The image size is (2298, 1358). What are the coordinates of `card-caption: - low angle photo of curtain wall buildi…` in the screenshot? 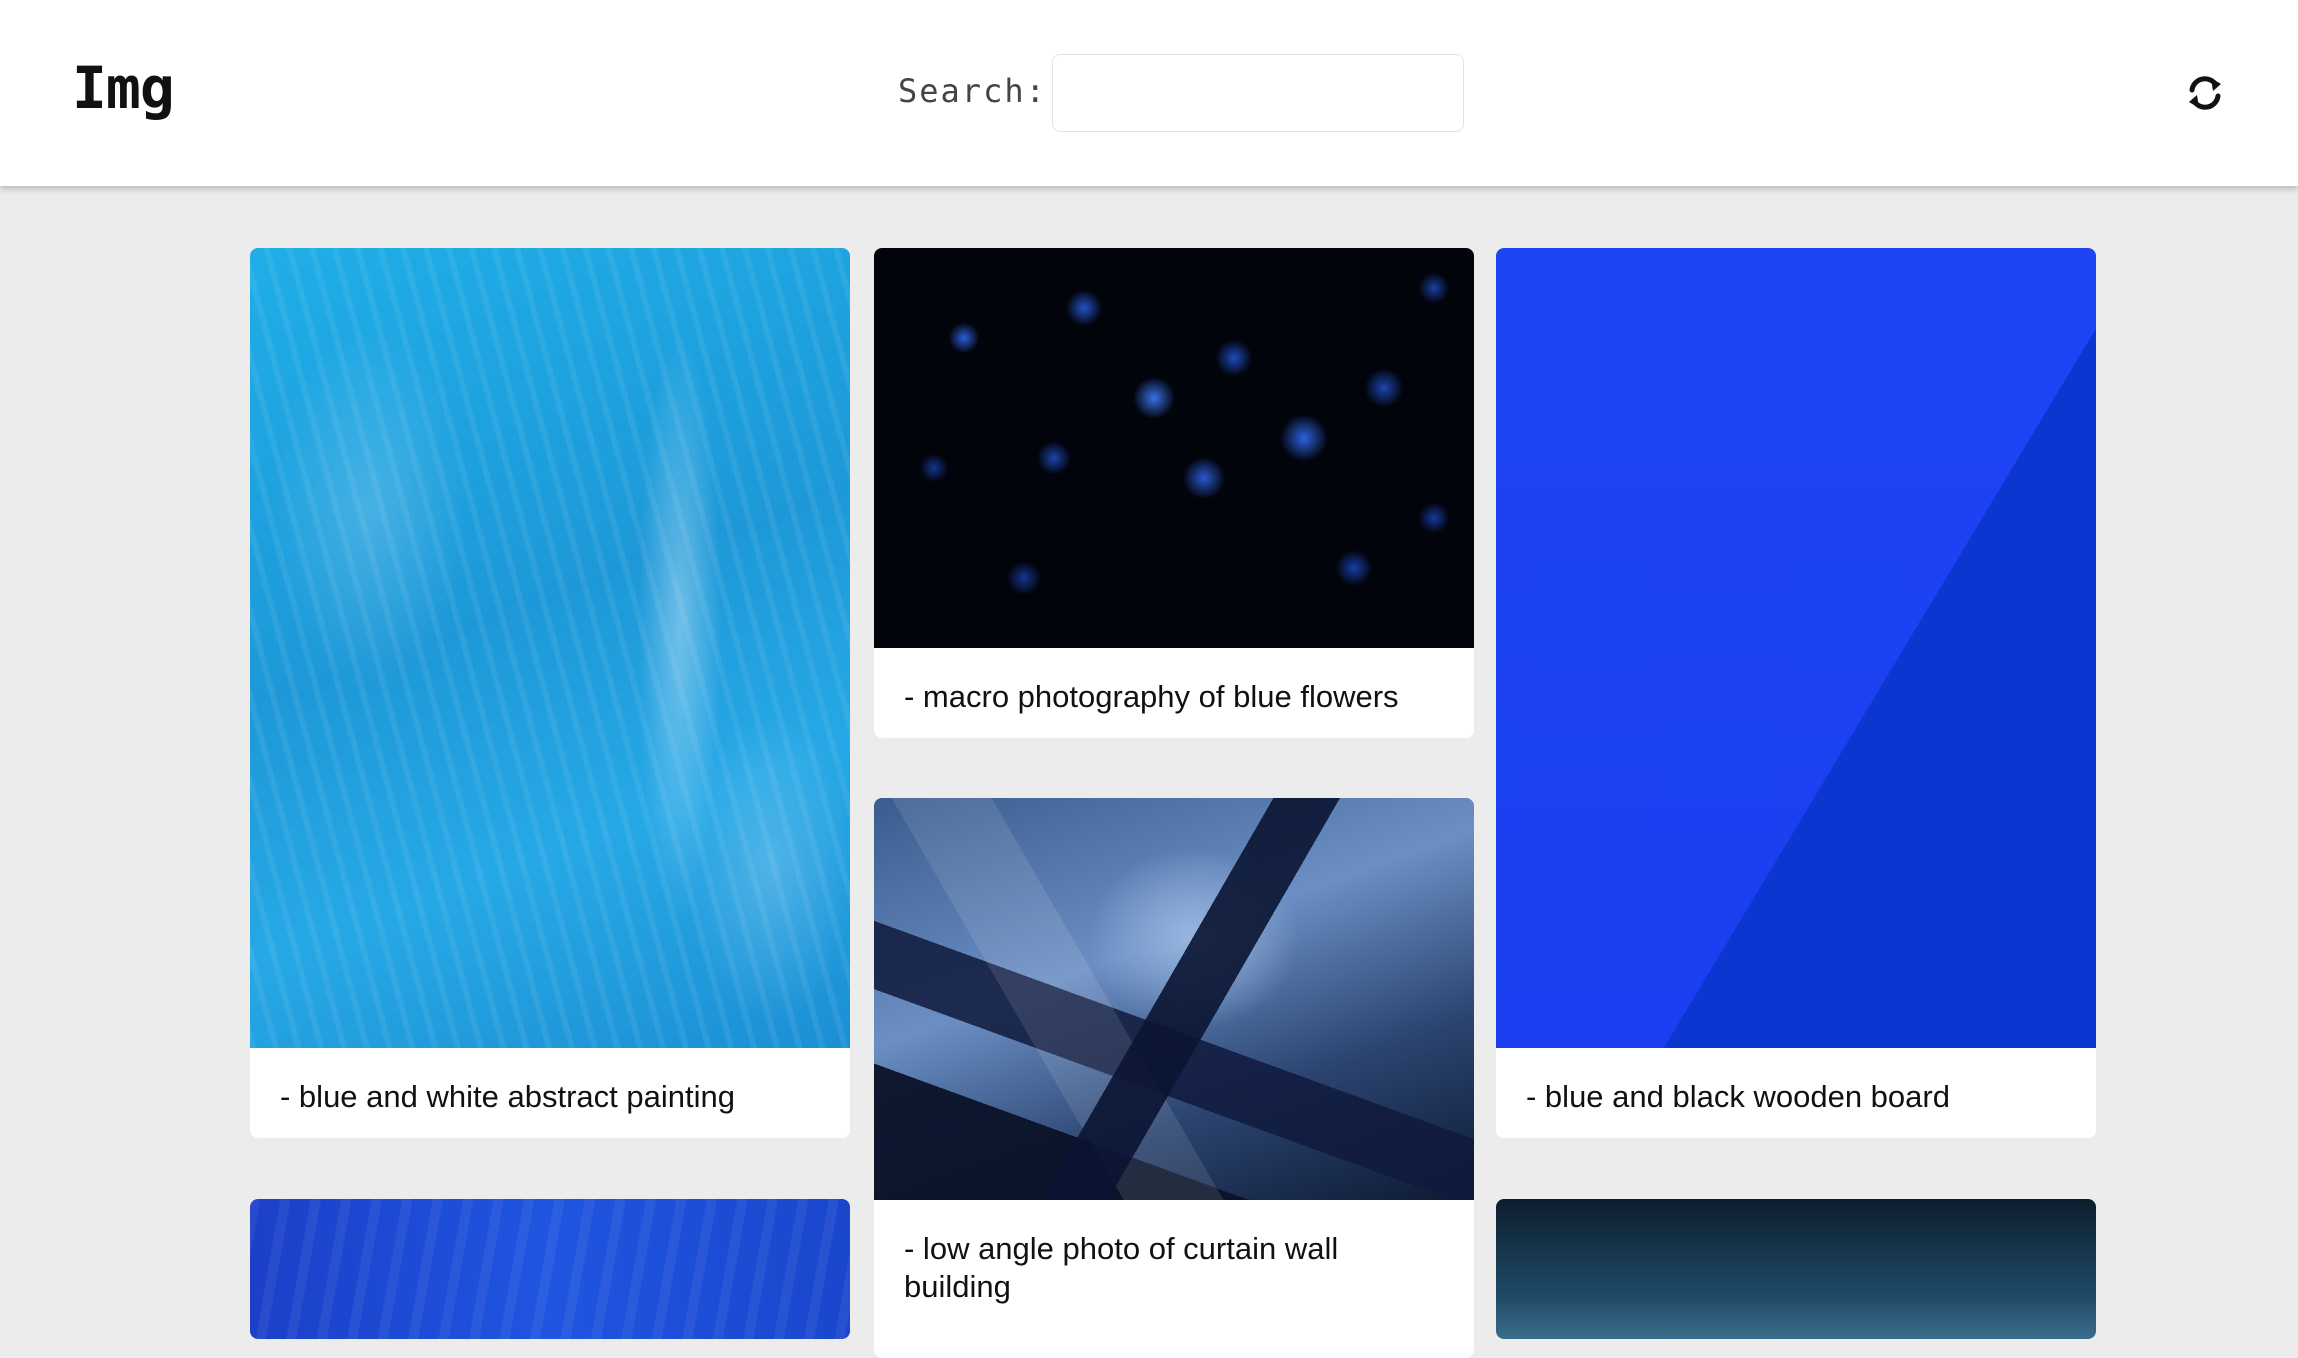 It's located at (1121, 1267).